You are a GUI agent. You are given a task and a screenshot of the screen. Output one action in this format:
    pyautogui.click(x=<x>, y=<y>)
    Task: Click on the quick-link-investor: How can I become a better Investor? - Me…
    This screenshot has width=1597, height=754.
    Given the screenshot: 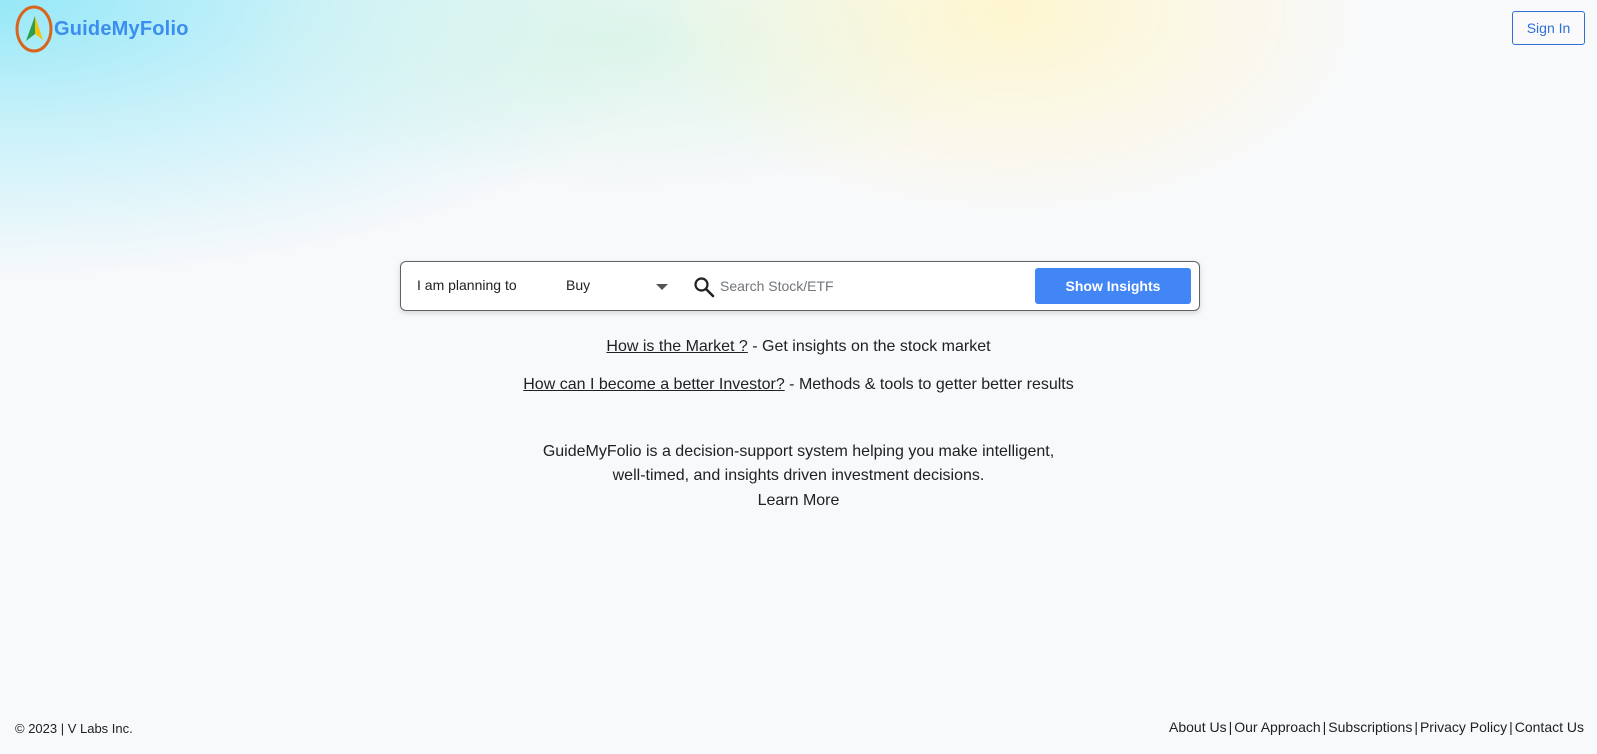 What is the action you would take?
    pyautogui.click(x=798, y=393)
    